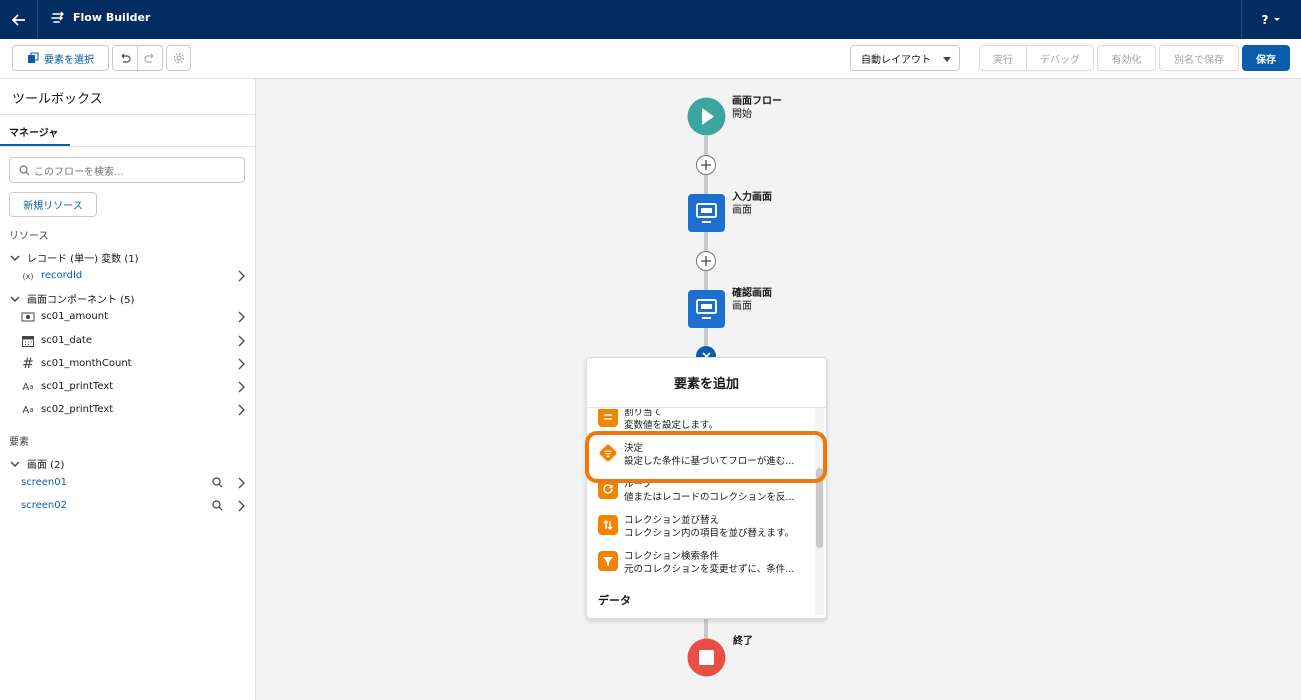 The height and width of the screenshot is (700, 1301). I want to click on screen-element-group: 画面 (2), so click(36, 463).